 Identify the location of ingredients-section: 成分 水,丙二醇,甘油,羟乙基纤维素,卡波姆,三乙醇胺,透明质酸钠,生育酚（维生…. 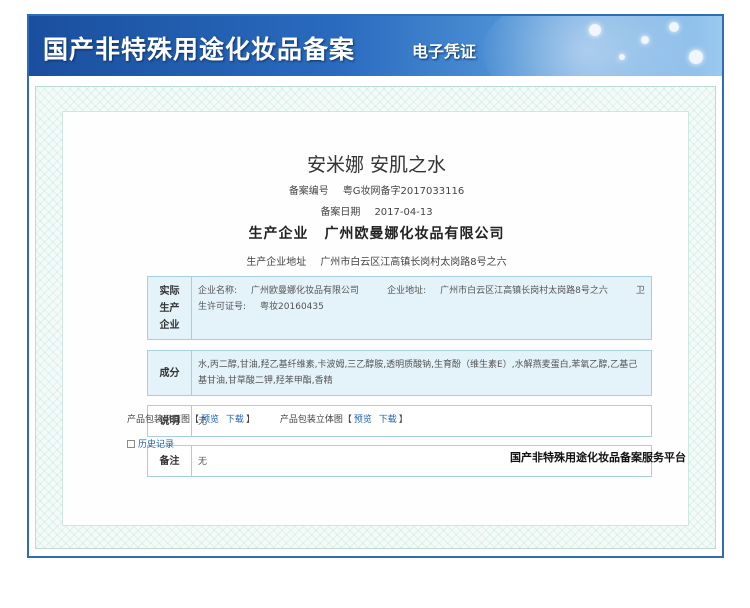
(399, 373).